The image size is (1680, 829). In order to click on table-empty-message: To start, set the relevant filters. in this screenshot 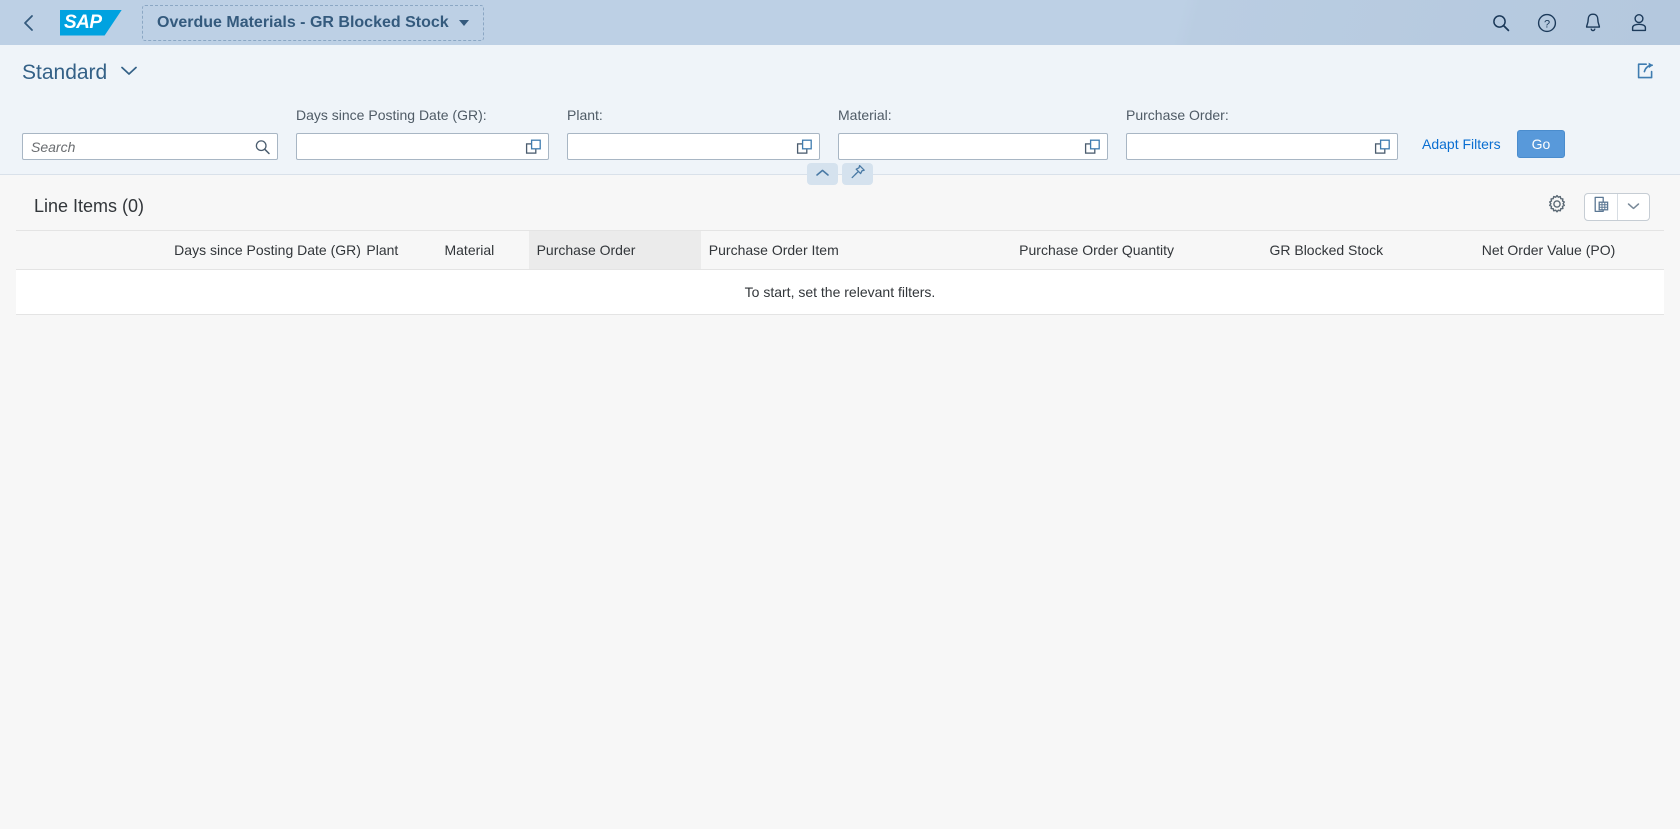, I will do `click(840, 292)`.